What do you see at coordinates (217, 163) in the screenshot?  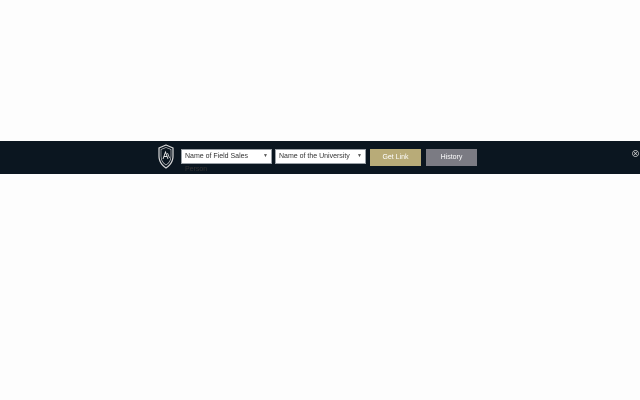 I see `field-sales-person-select-value: Name of Field Sales Person` at bounding box center [217, 163].